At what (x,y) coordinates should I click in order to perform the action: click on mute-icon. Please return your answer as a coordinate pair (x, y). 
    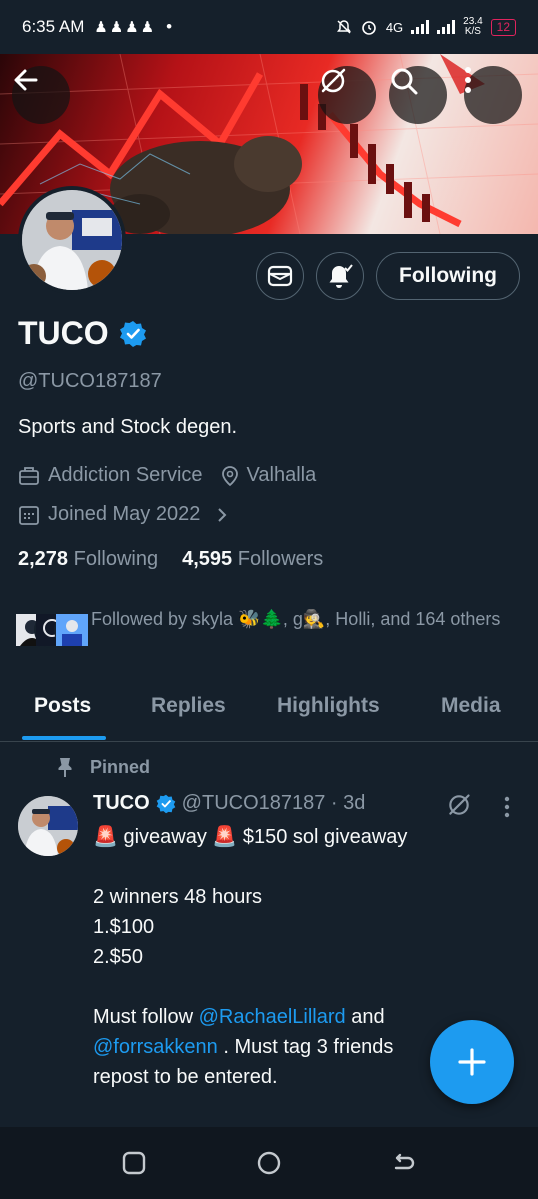
    Looking at the image, I should click on (343, 27).